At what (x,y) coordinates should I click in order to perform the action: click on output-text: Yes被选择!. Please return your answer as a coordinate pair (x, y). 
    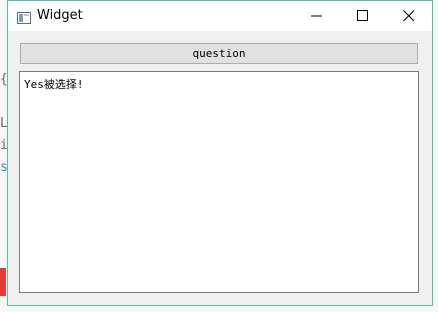
    Looking at the image, I should click on (54, 84).